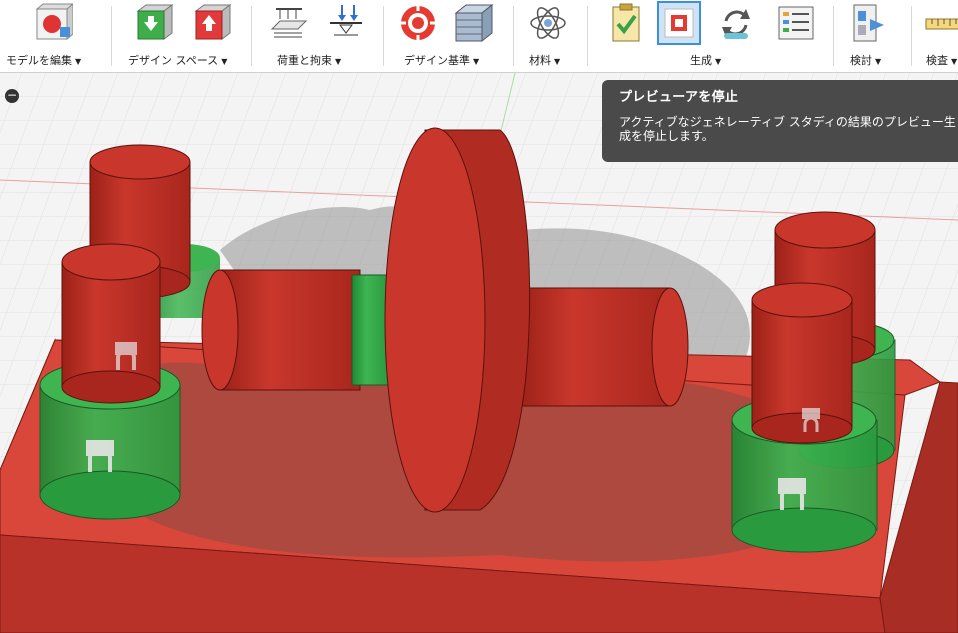  What do you see at coordinates (212, 23) in the screenshot?
I see `obstacle-geometry-icon` at bounding box center [212, 23].